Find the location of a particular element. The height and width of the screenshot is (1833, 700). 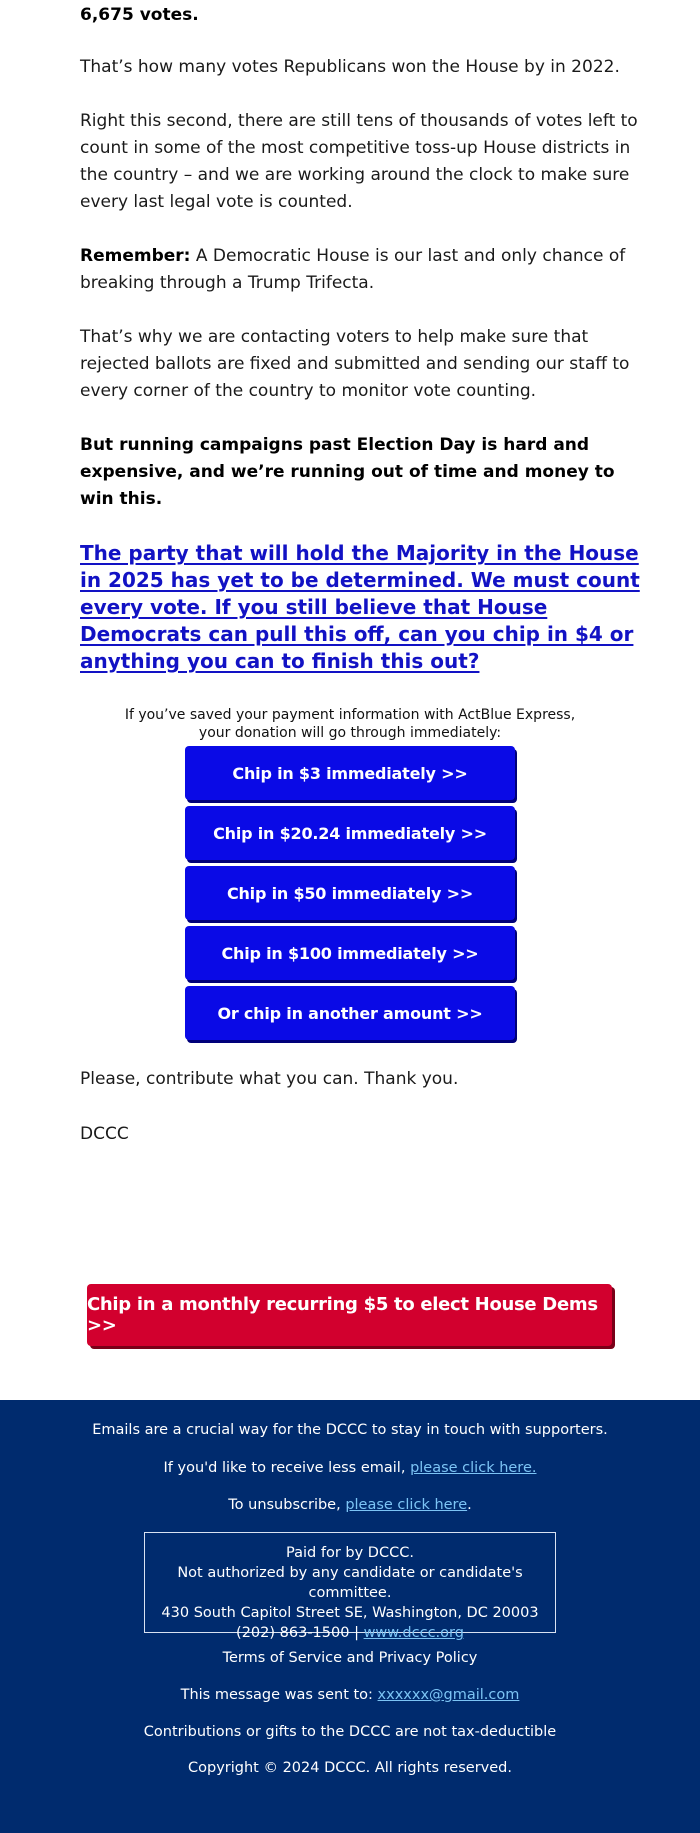

disclaimer-contact: (202) 863-1500 | www.dccc.org is located at coordinates (350, 1633).